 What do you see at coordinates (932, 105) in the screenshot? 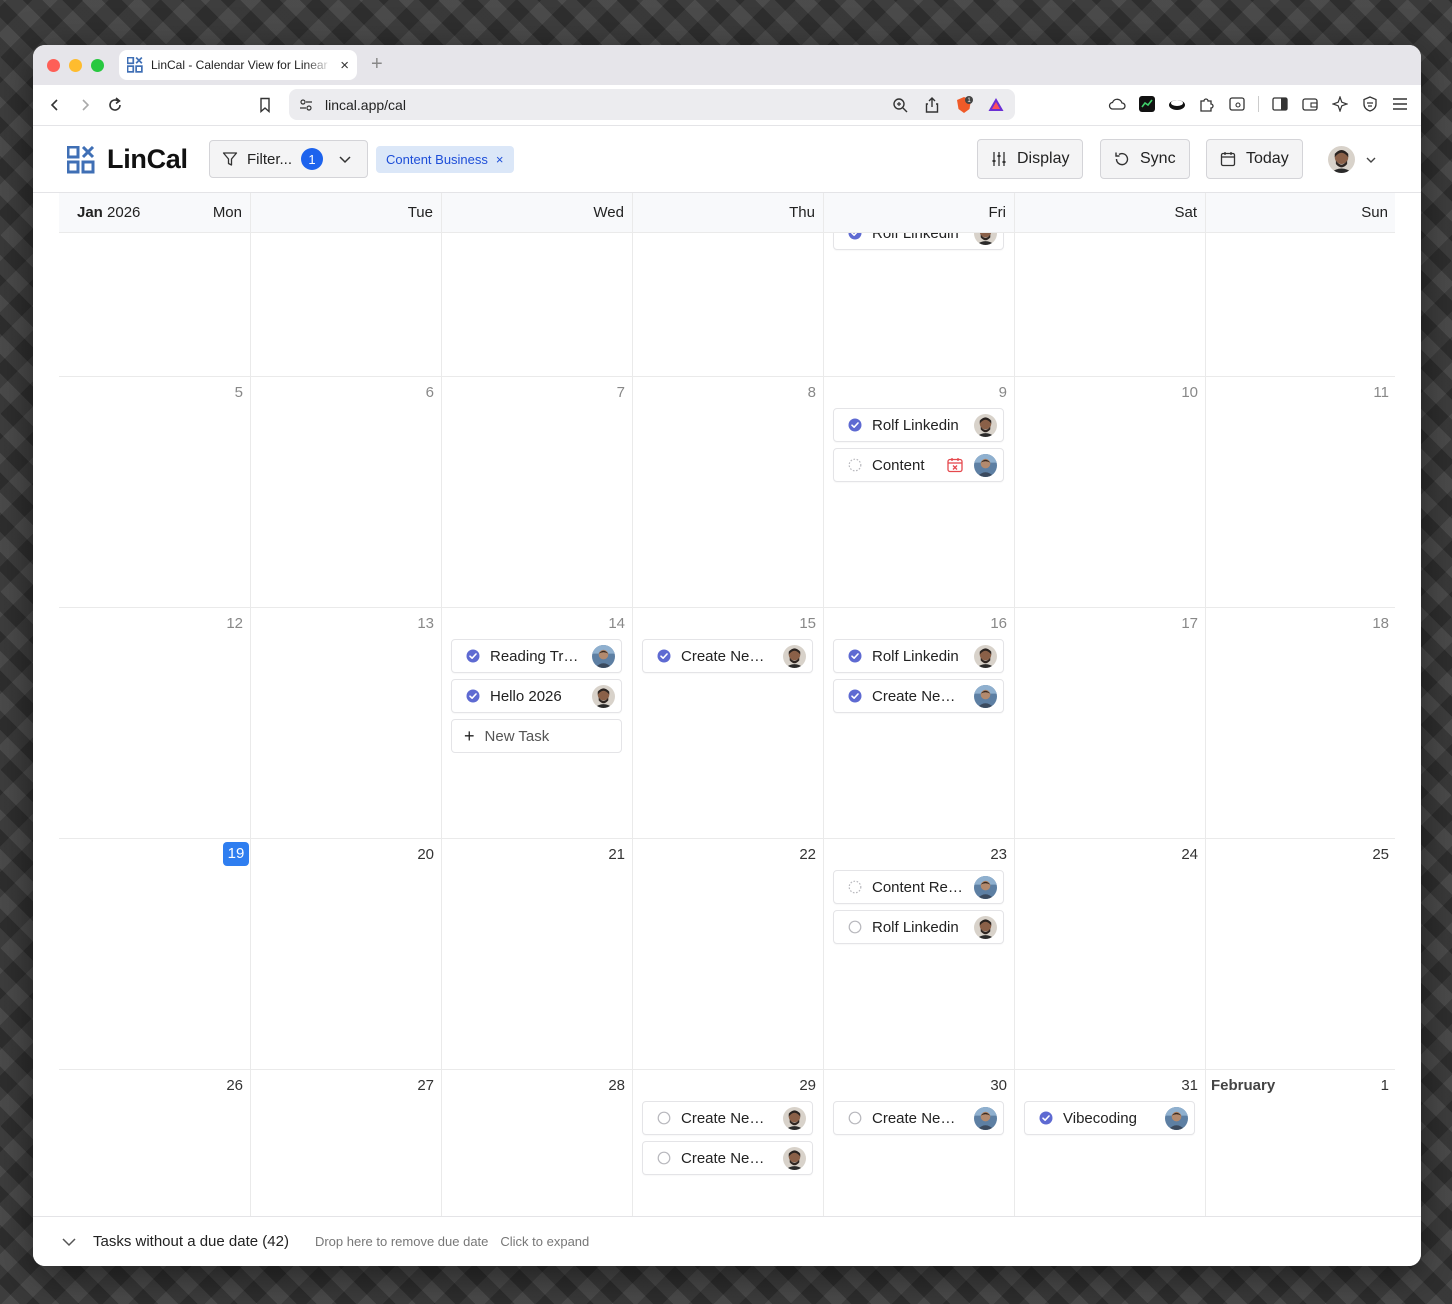
I see `share-icon` at bounding box center [932, 105].